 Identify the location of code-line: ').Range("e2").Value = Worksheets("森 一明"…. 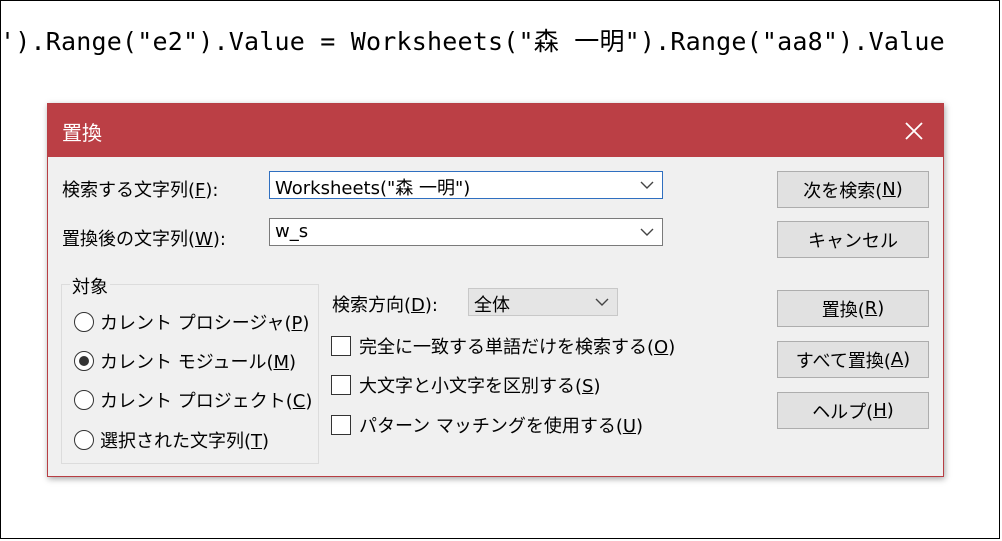
(472, 41).